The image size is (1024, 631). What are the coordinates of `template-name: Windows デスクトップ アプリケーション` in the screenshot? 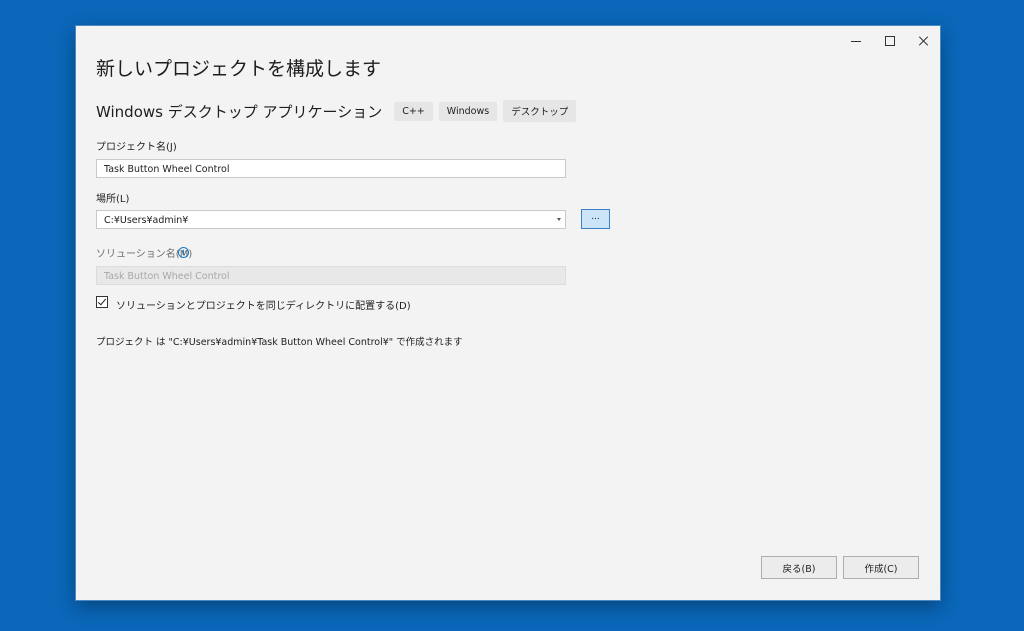 It's located at (239, 111).